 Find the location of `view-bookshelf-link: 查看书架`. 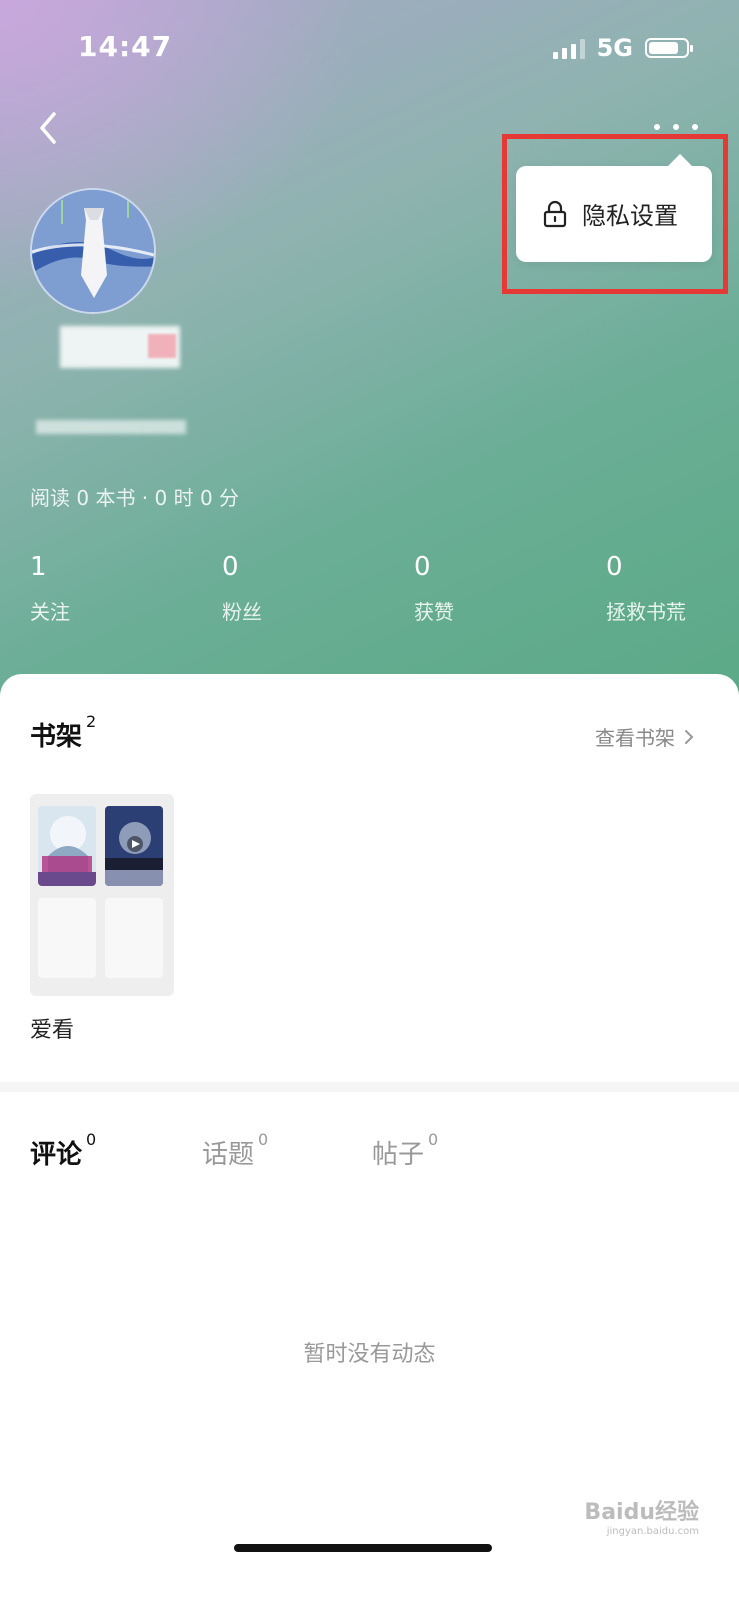

view-bookshelf-link: 查看书架 is located at coordinates (645, 736).